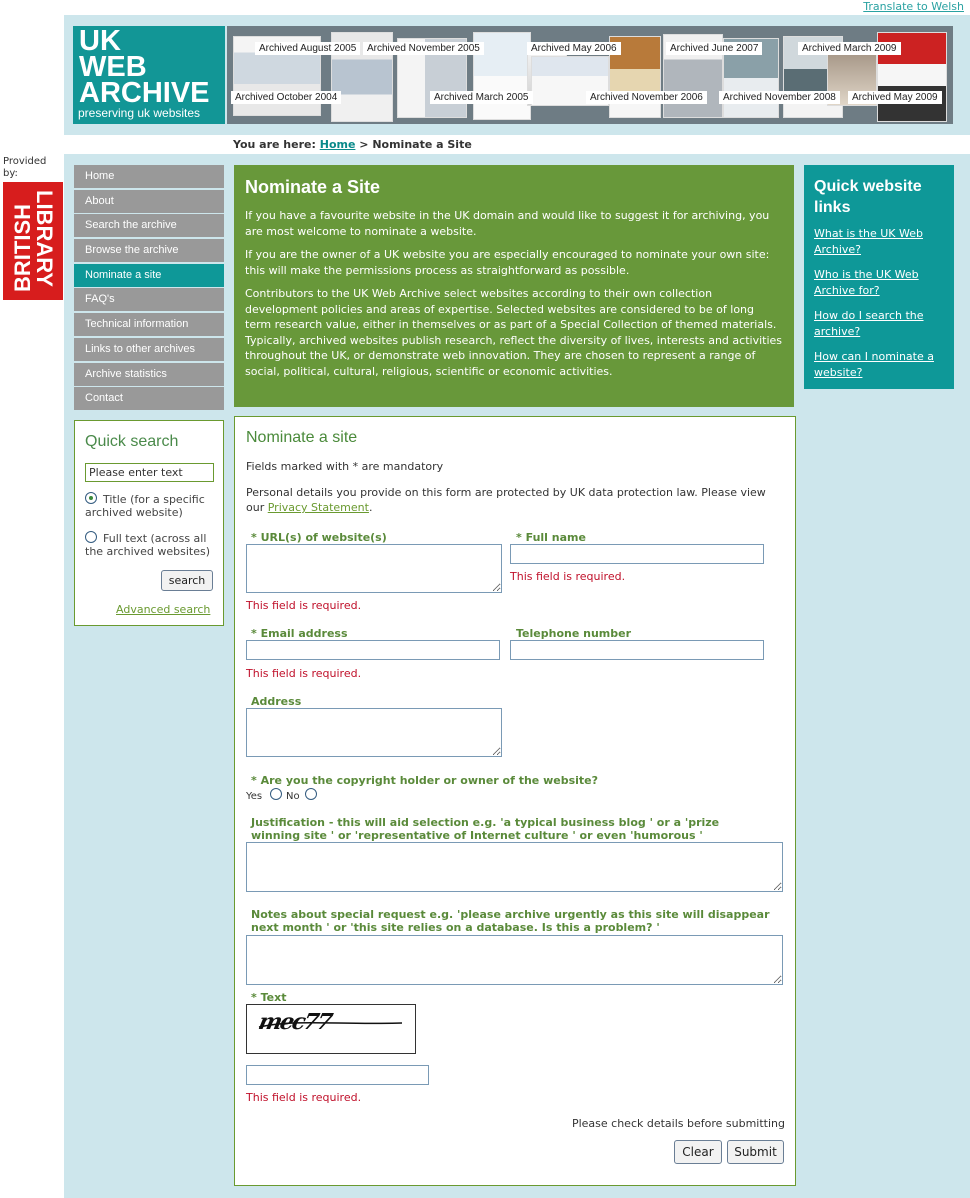 The image size is (970, 1198). What do you see at coordinates (44, 238) in the screenshot?
I see `british-library-line2: LIBRARY` at bounding box center [44, 238].